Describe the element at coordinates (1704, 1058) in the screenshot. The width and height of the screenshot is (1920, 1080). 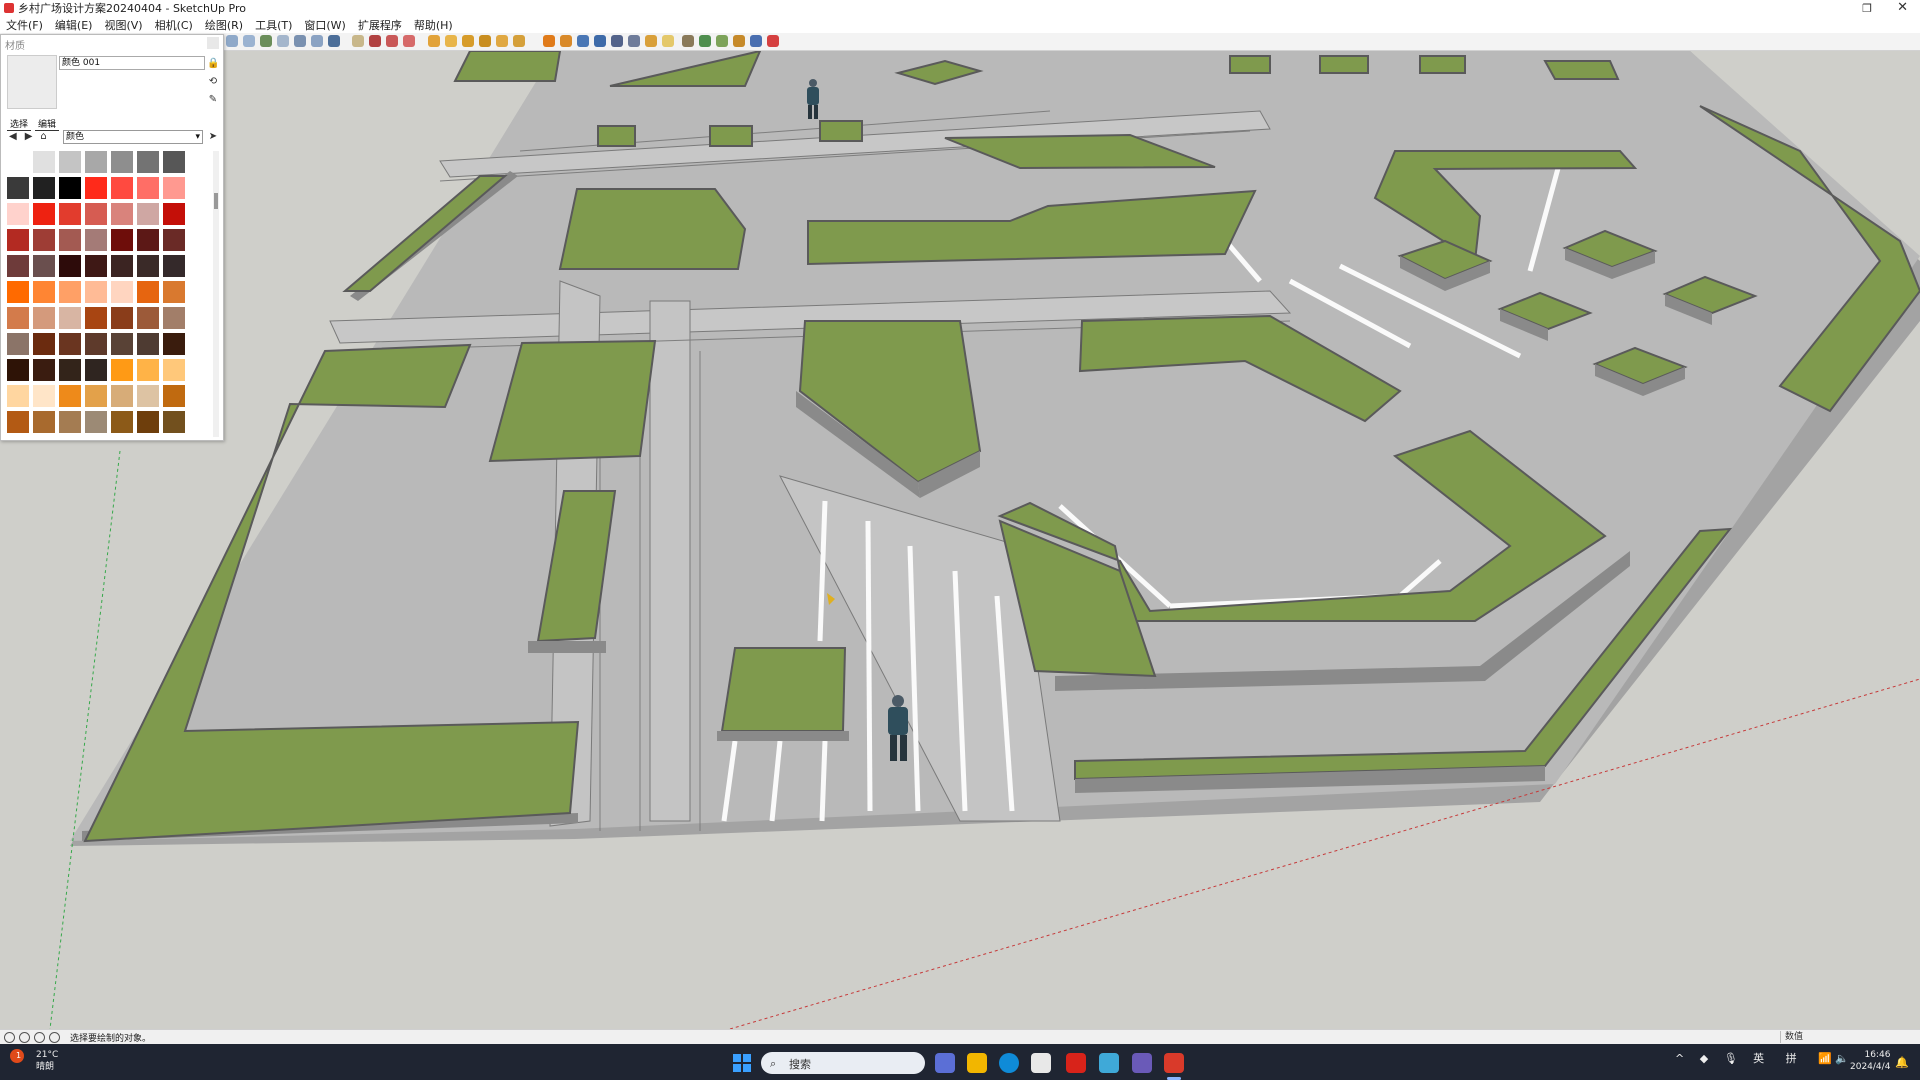
I see `security-shield-icon: ◆` at that location.